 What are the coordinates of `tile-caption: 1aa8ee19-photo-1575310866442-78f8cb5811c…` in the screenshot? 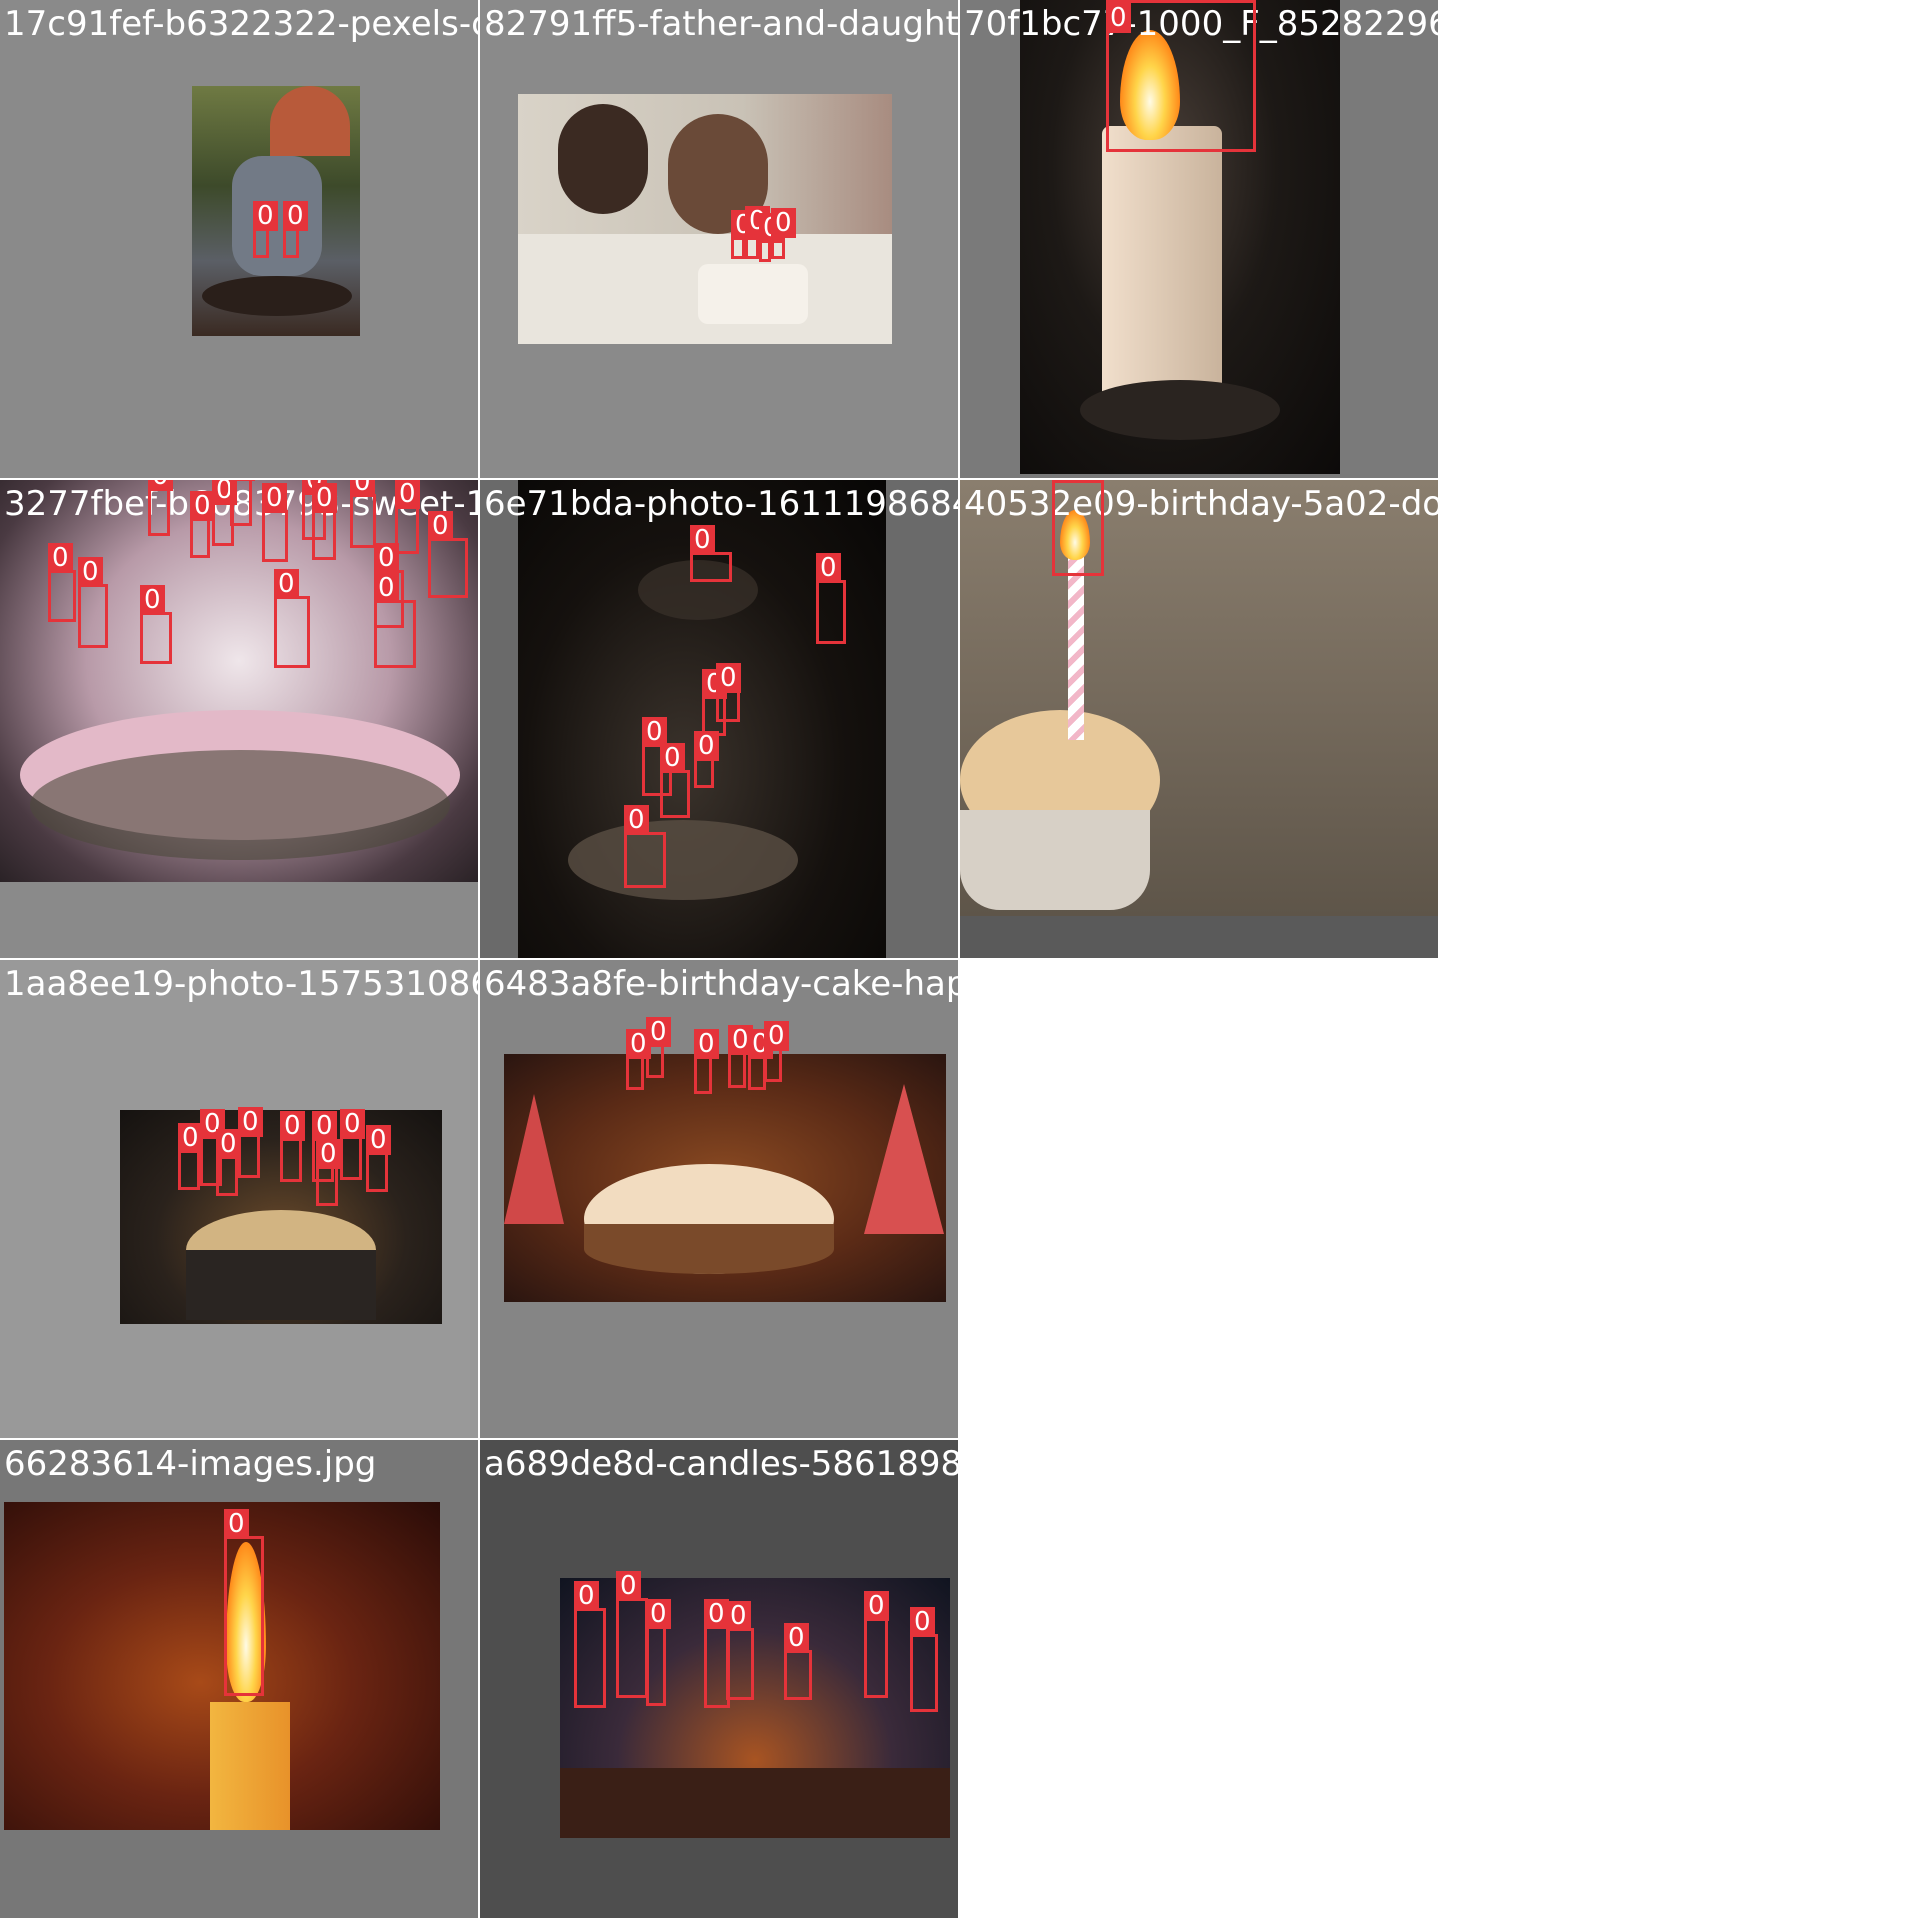 It's located at (241, 984).